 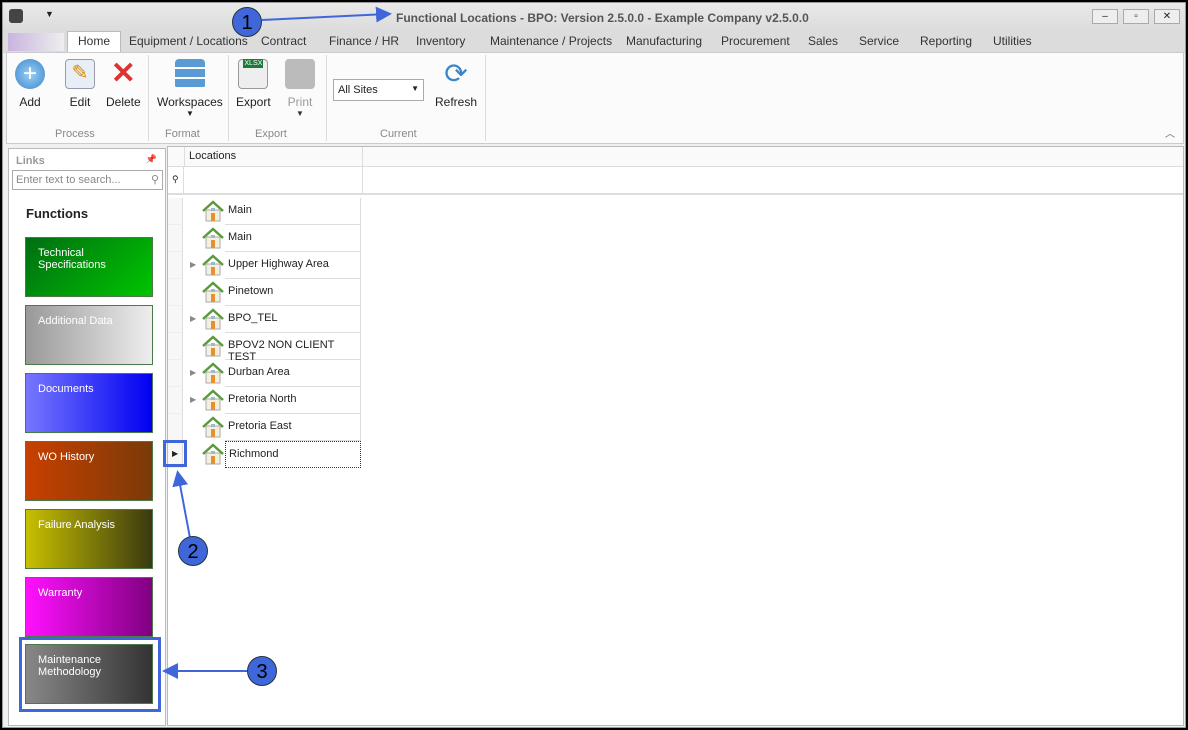 What do you see at coordinates (262, 671) in the screenshot?
I see `annotation-badge-3: 3` at bounding box center [262, 671].